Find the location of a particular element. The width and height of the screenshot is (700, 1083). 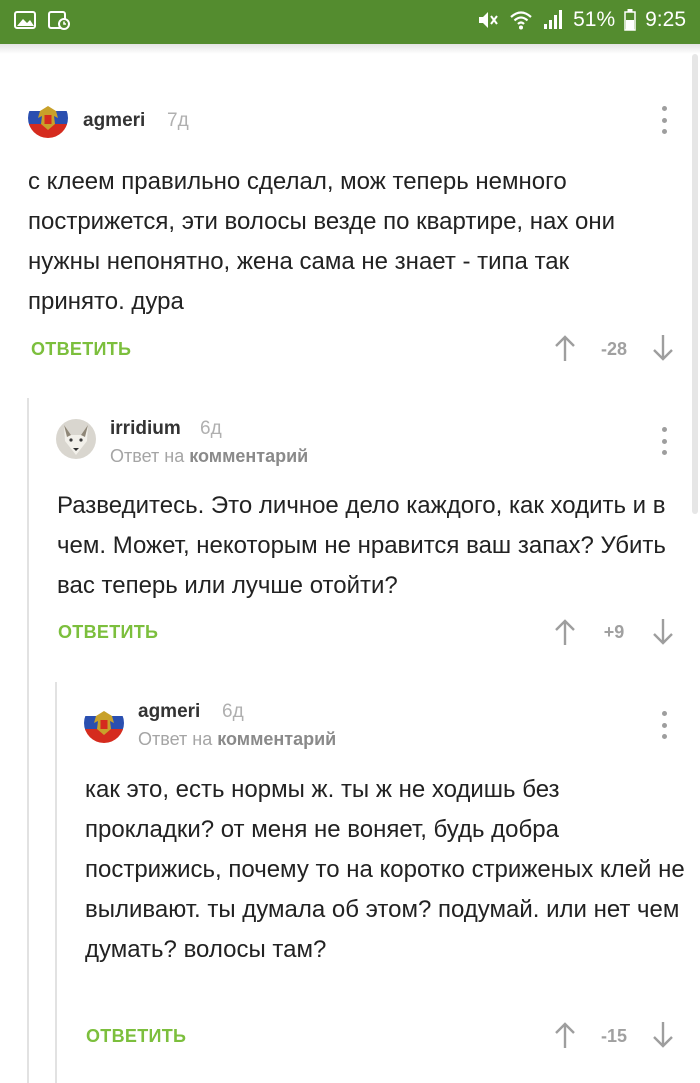

comment-score: +9 is located at coordinates (614, 632).